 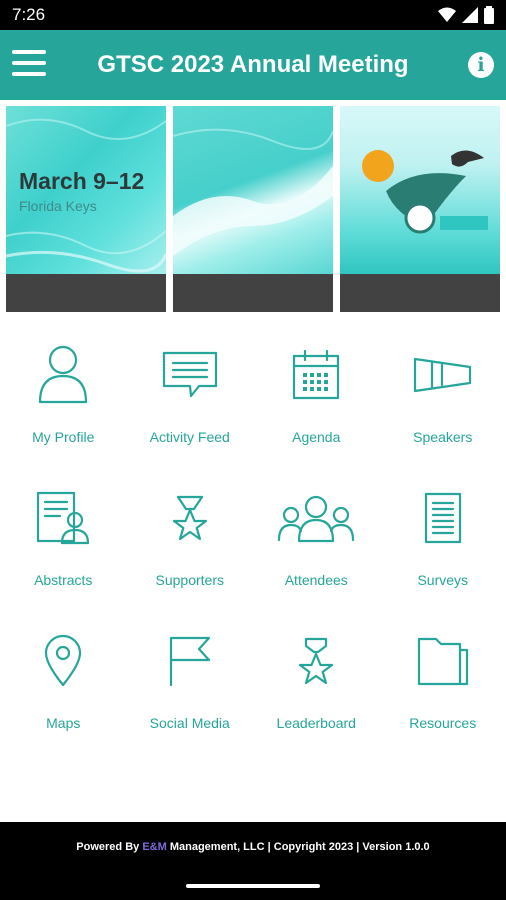 I want to click on banner-tile-waves, so click(x=253, y=209).